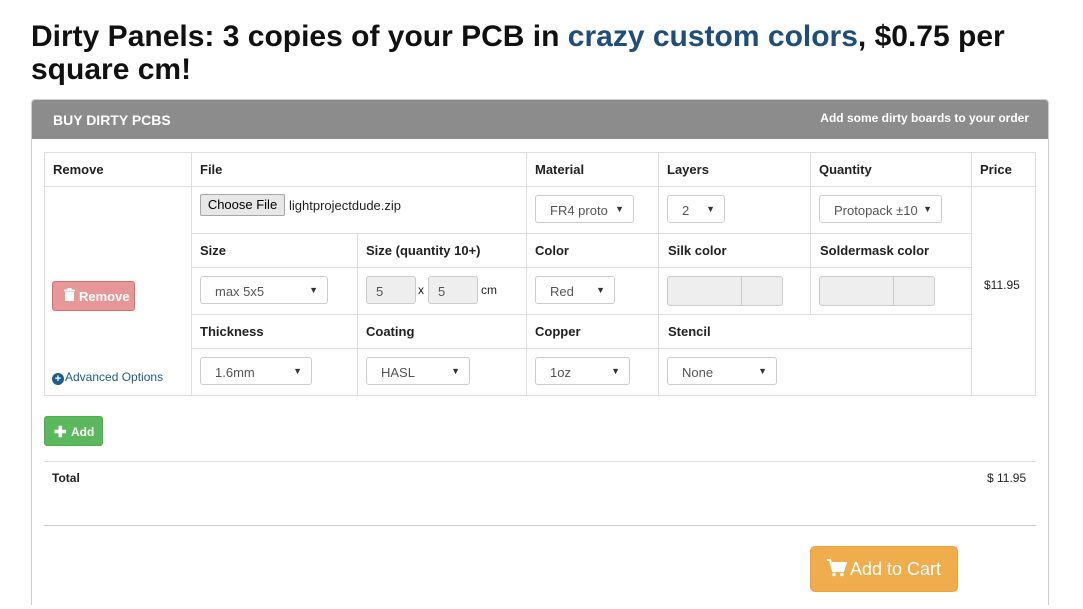  Describe the element at coordinates (489, 290) in the screenshot. I see `size-unit: cm` at that location.